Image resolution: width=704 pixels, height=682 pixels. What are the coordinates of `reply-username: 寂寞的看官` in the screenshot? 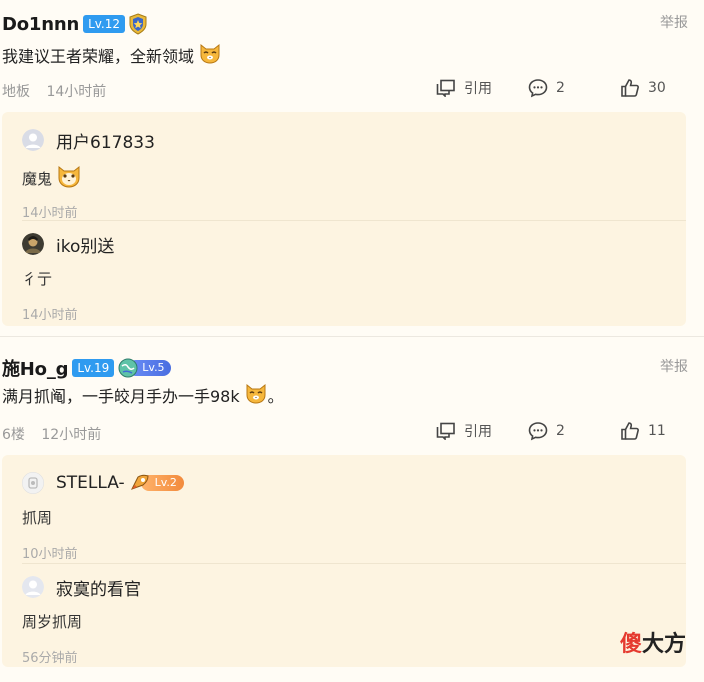 It's located at (98, 587).